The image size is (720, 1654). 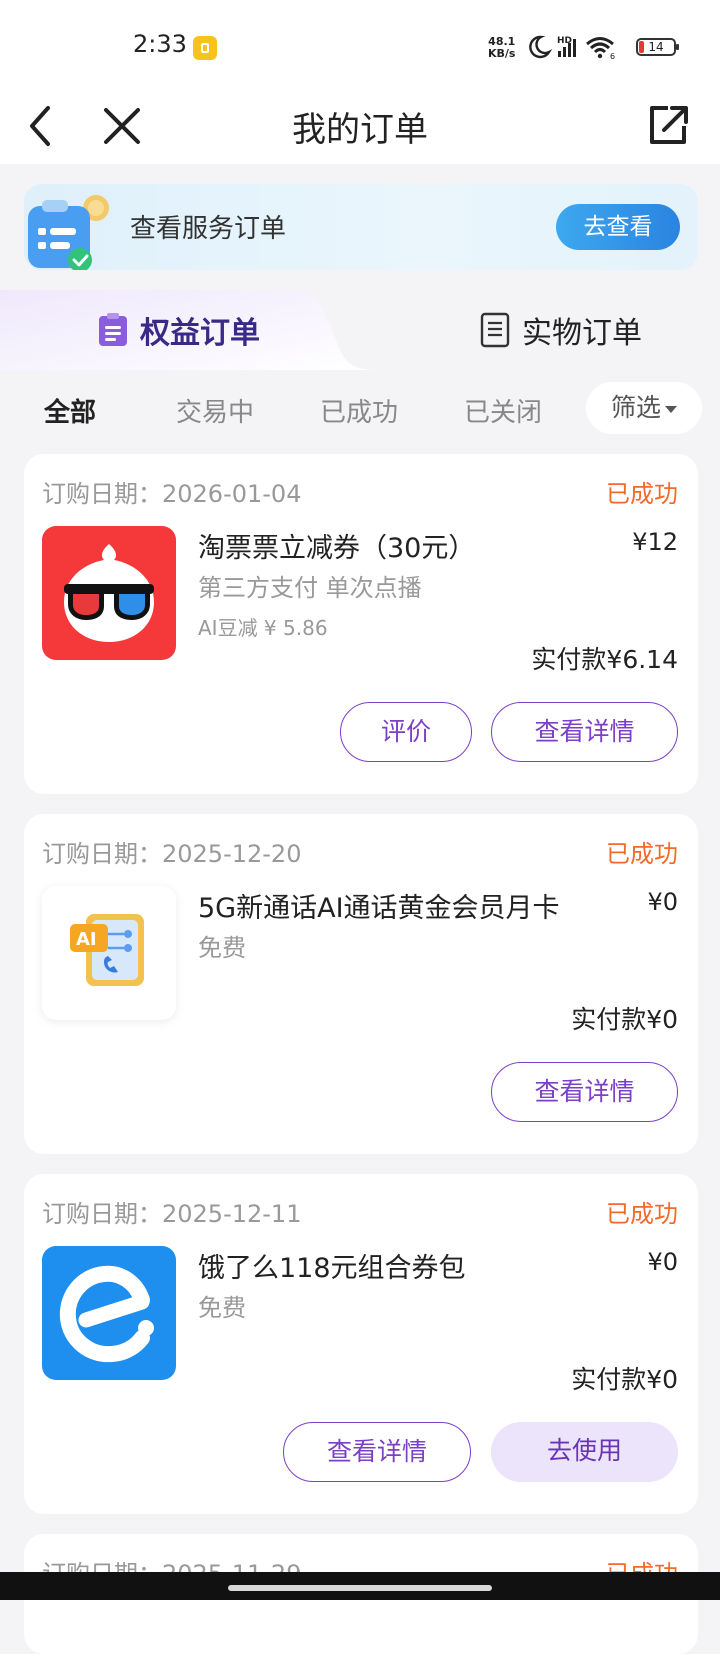 What do you see at coordinates (310, 588) in the screenshot?
I see `order-payment-type: 第三方支付 单次点播` at bounding box center [310, 588].